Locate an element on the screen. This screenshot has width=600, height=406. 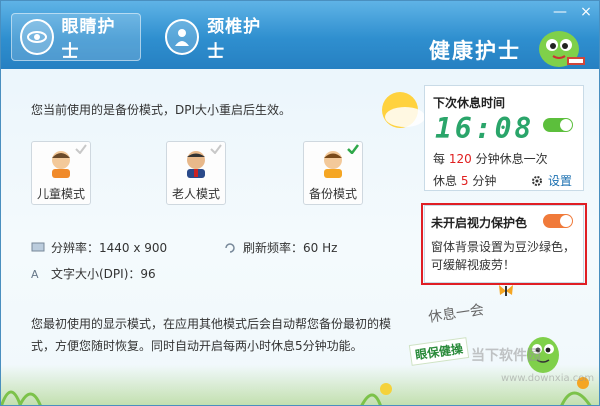
neck-shield-icon is located at coordinates (182, 37).